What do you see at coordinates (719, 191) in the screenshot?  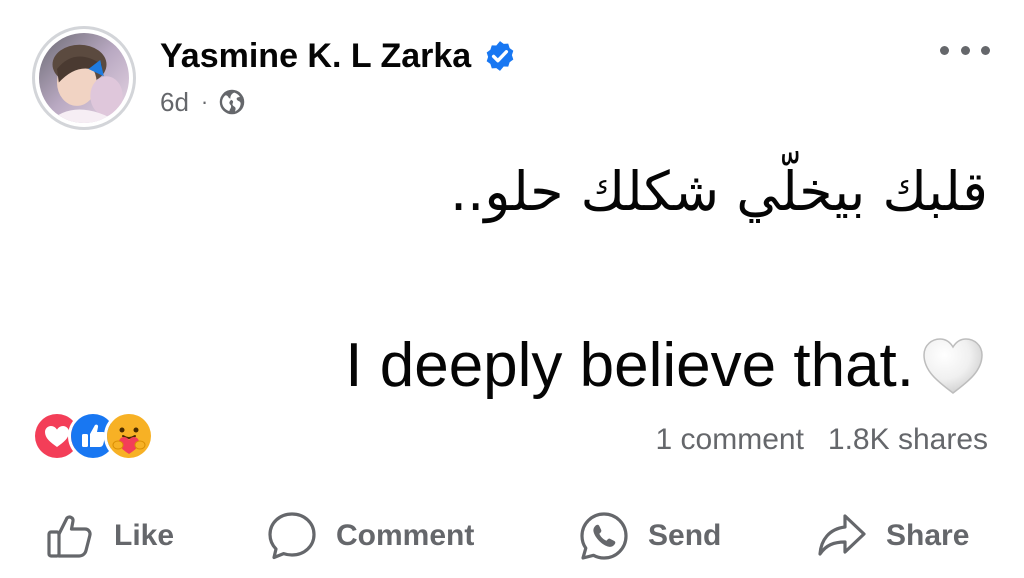 I see `post-text-arabic: قلبك بيخلّي شكلك حلو..` at bounding box center [719, 191].